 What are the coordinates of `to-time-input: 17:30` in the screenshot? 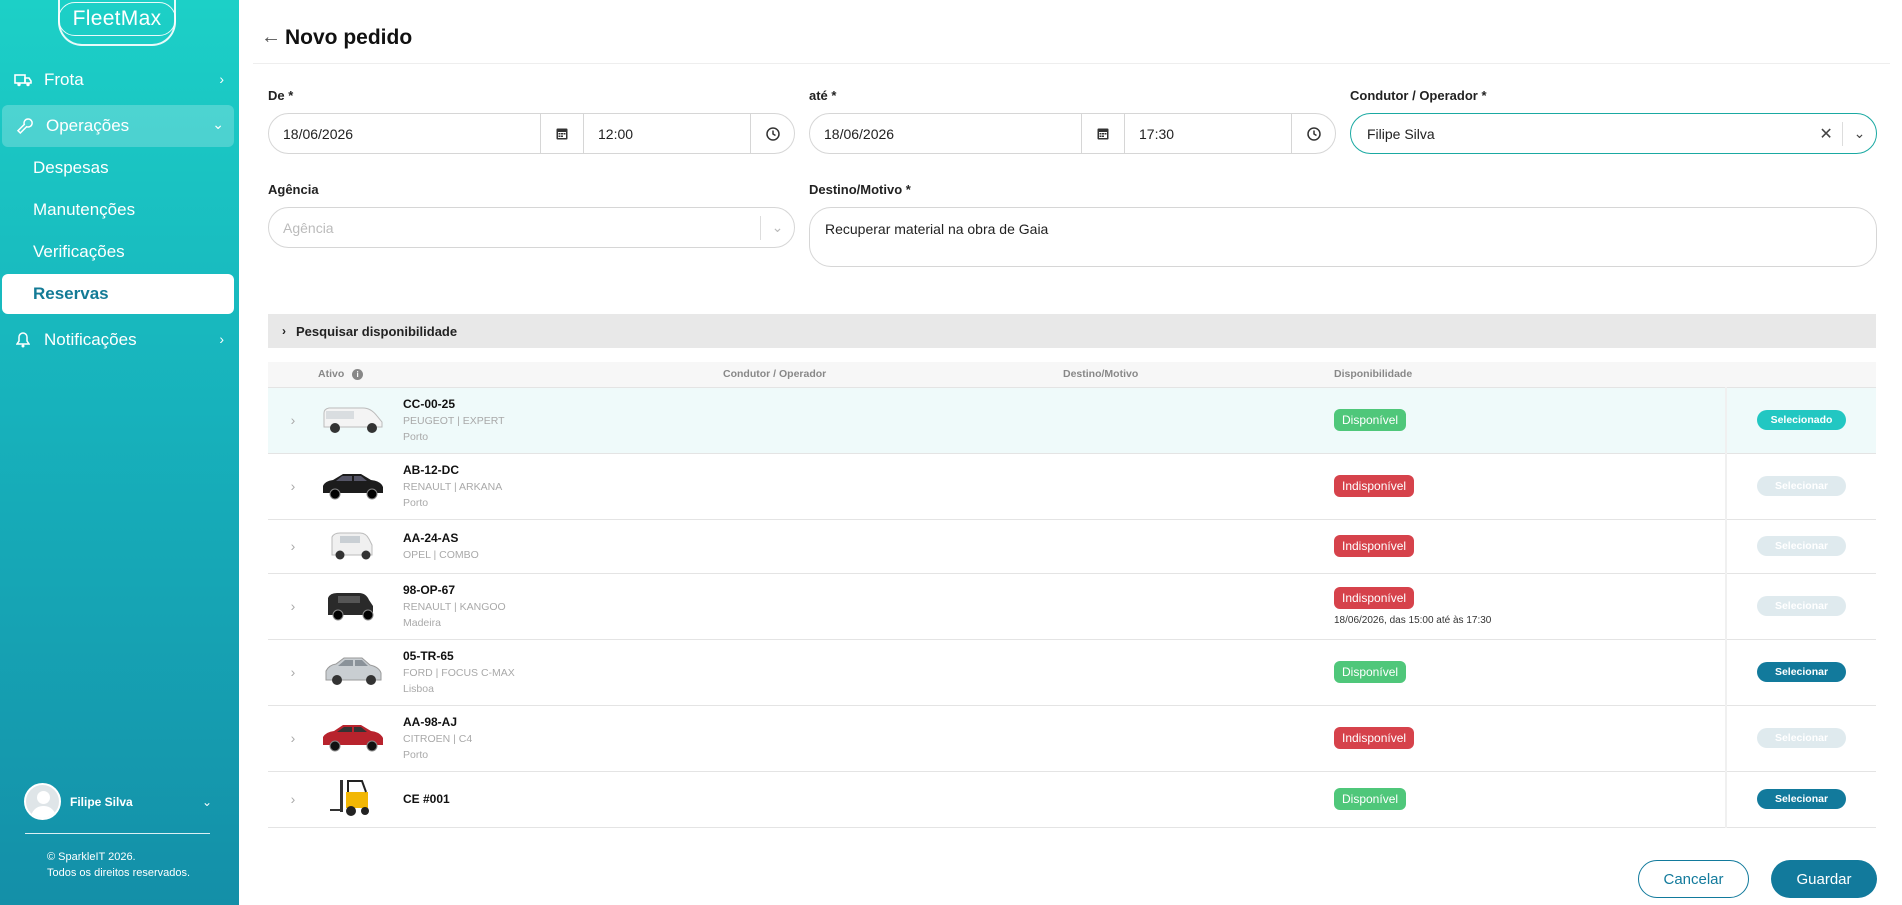 It's located at (1208, 133).